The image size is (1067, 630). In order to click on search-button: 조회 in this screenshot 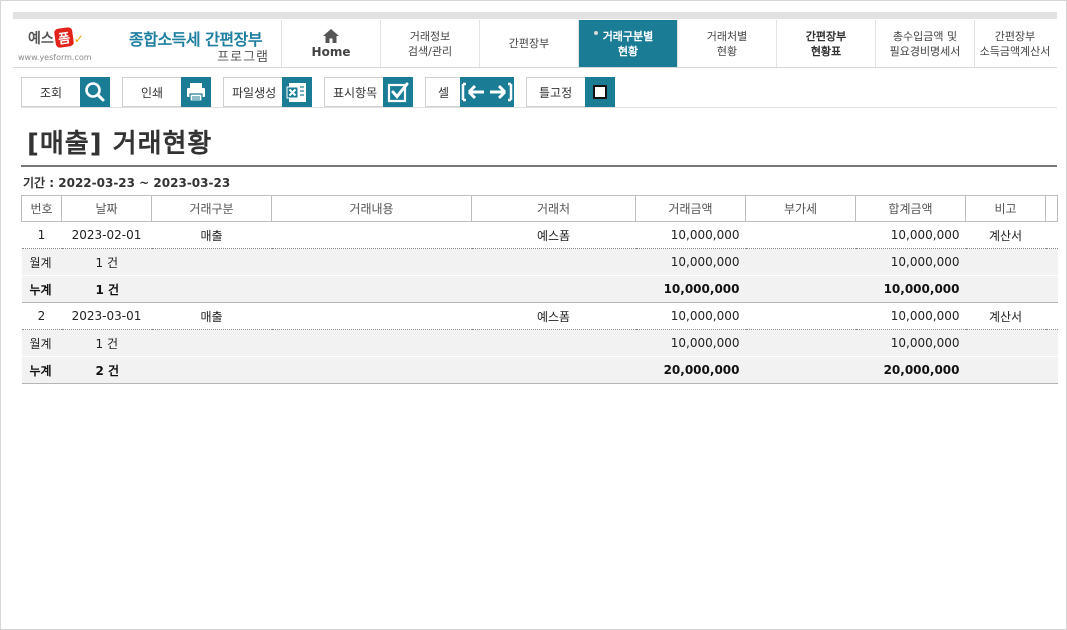, I will do `click(65, 92)`.